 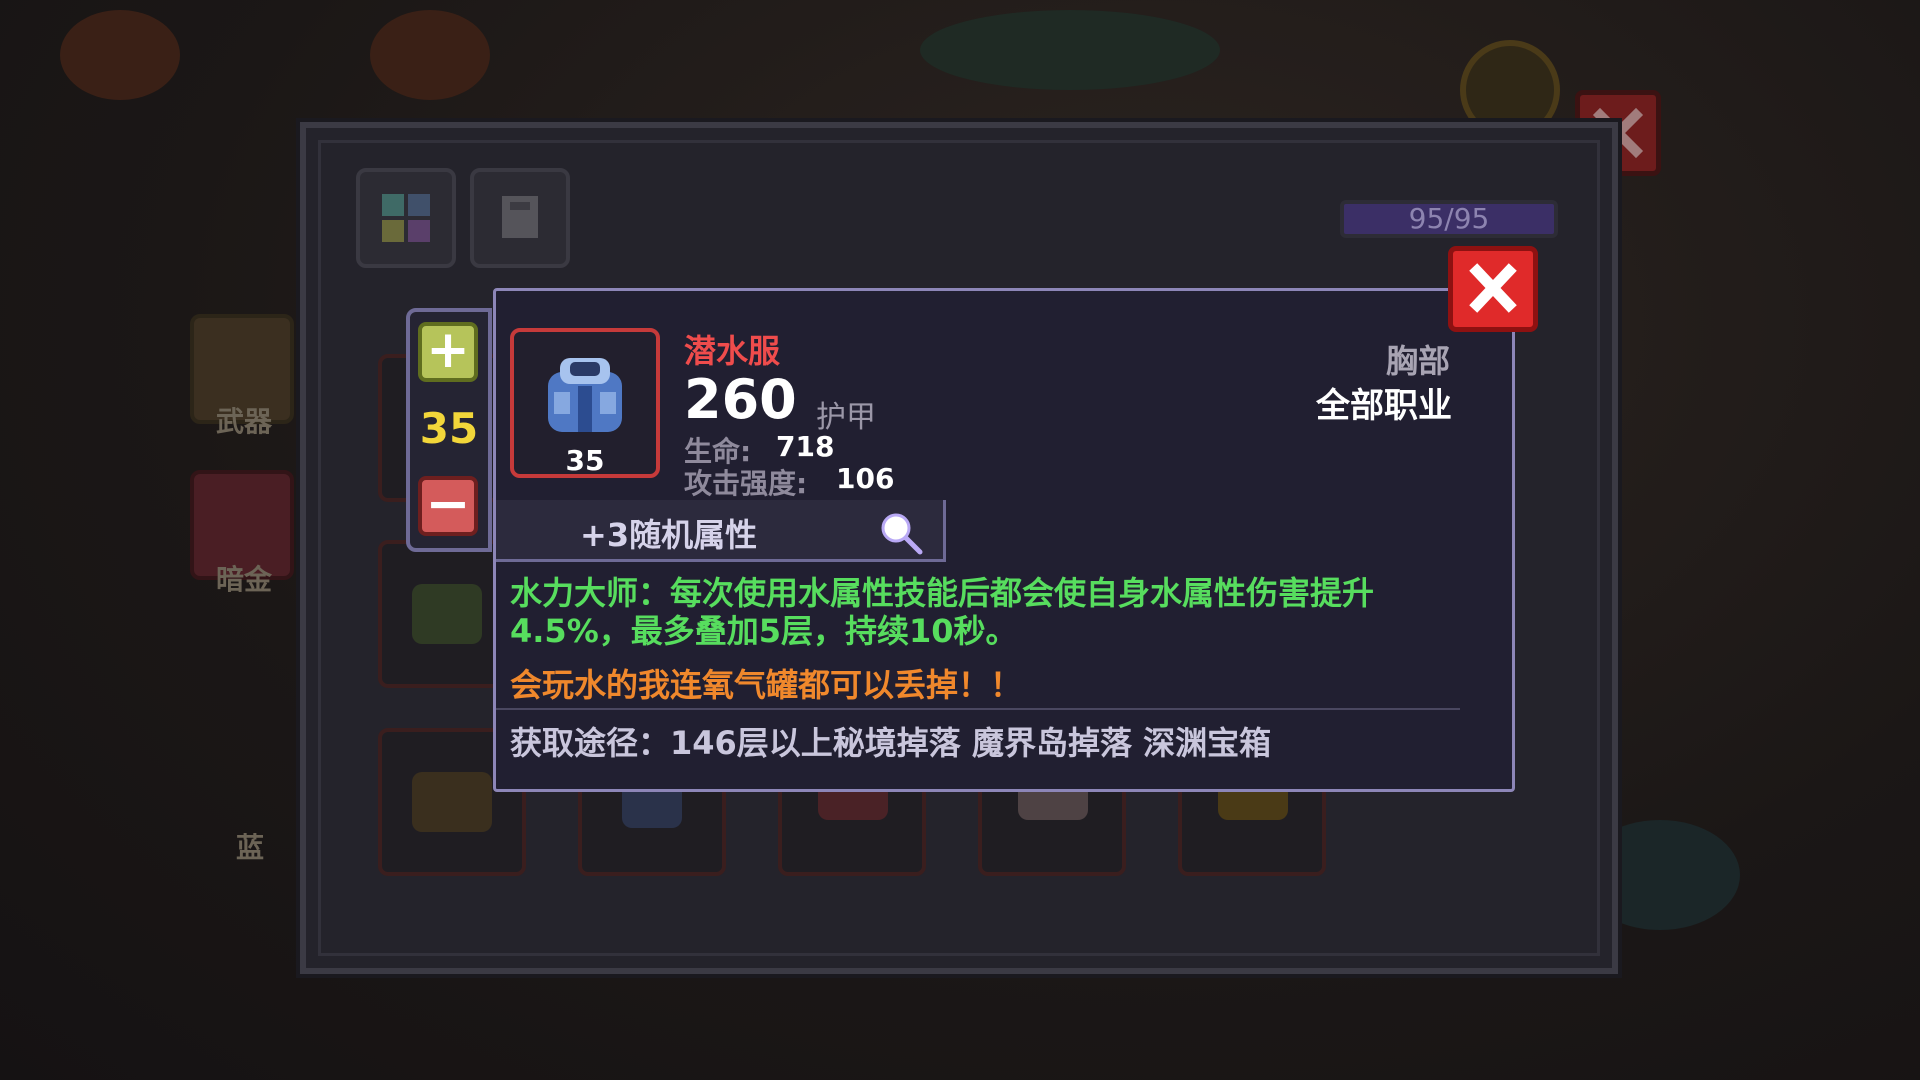 I want to click on item-slot-type: 胸部, so click(x=1417, y=361).